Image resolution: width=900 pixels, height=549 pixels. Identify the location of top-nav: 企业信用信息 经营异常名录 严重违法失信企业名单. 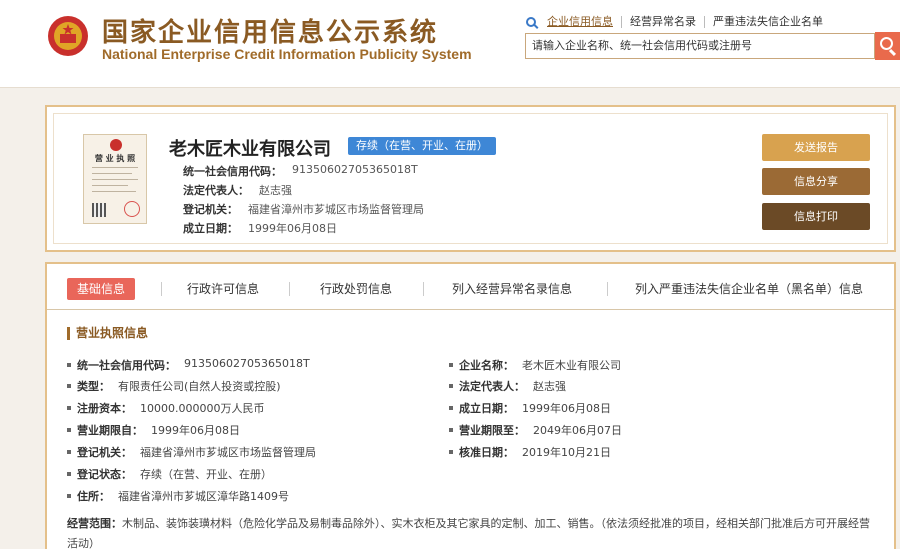
(678, 22).